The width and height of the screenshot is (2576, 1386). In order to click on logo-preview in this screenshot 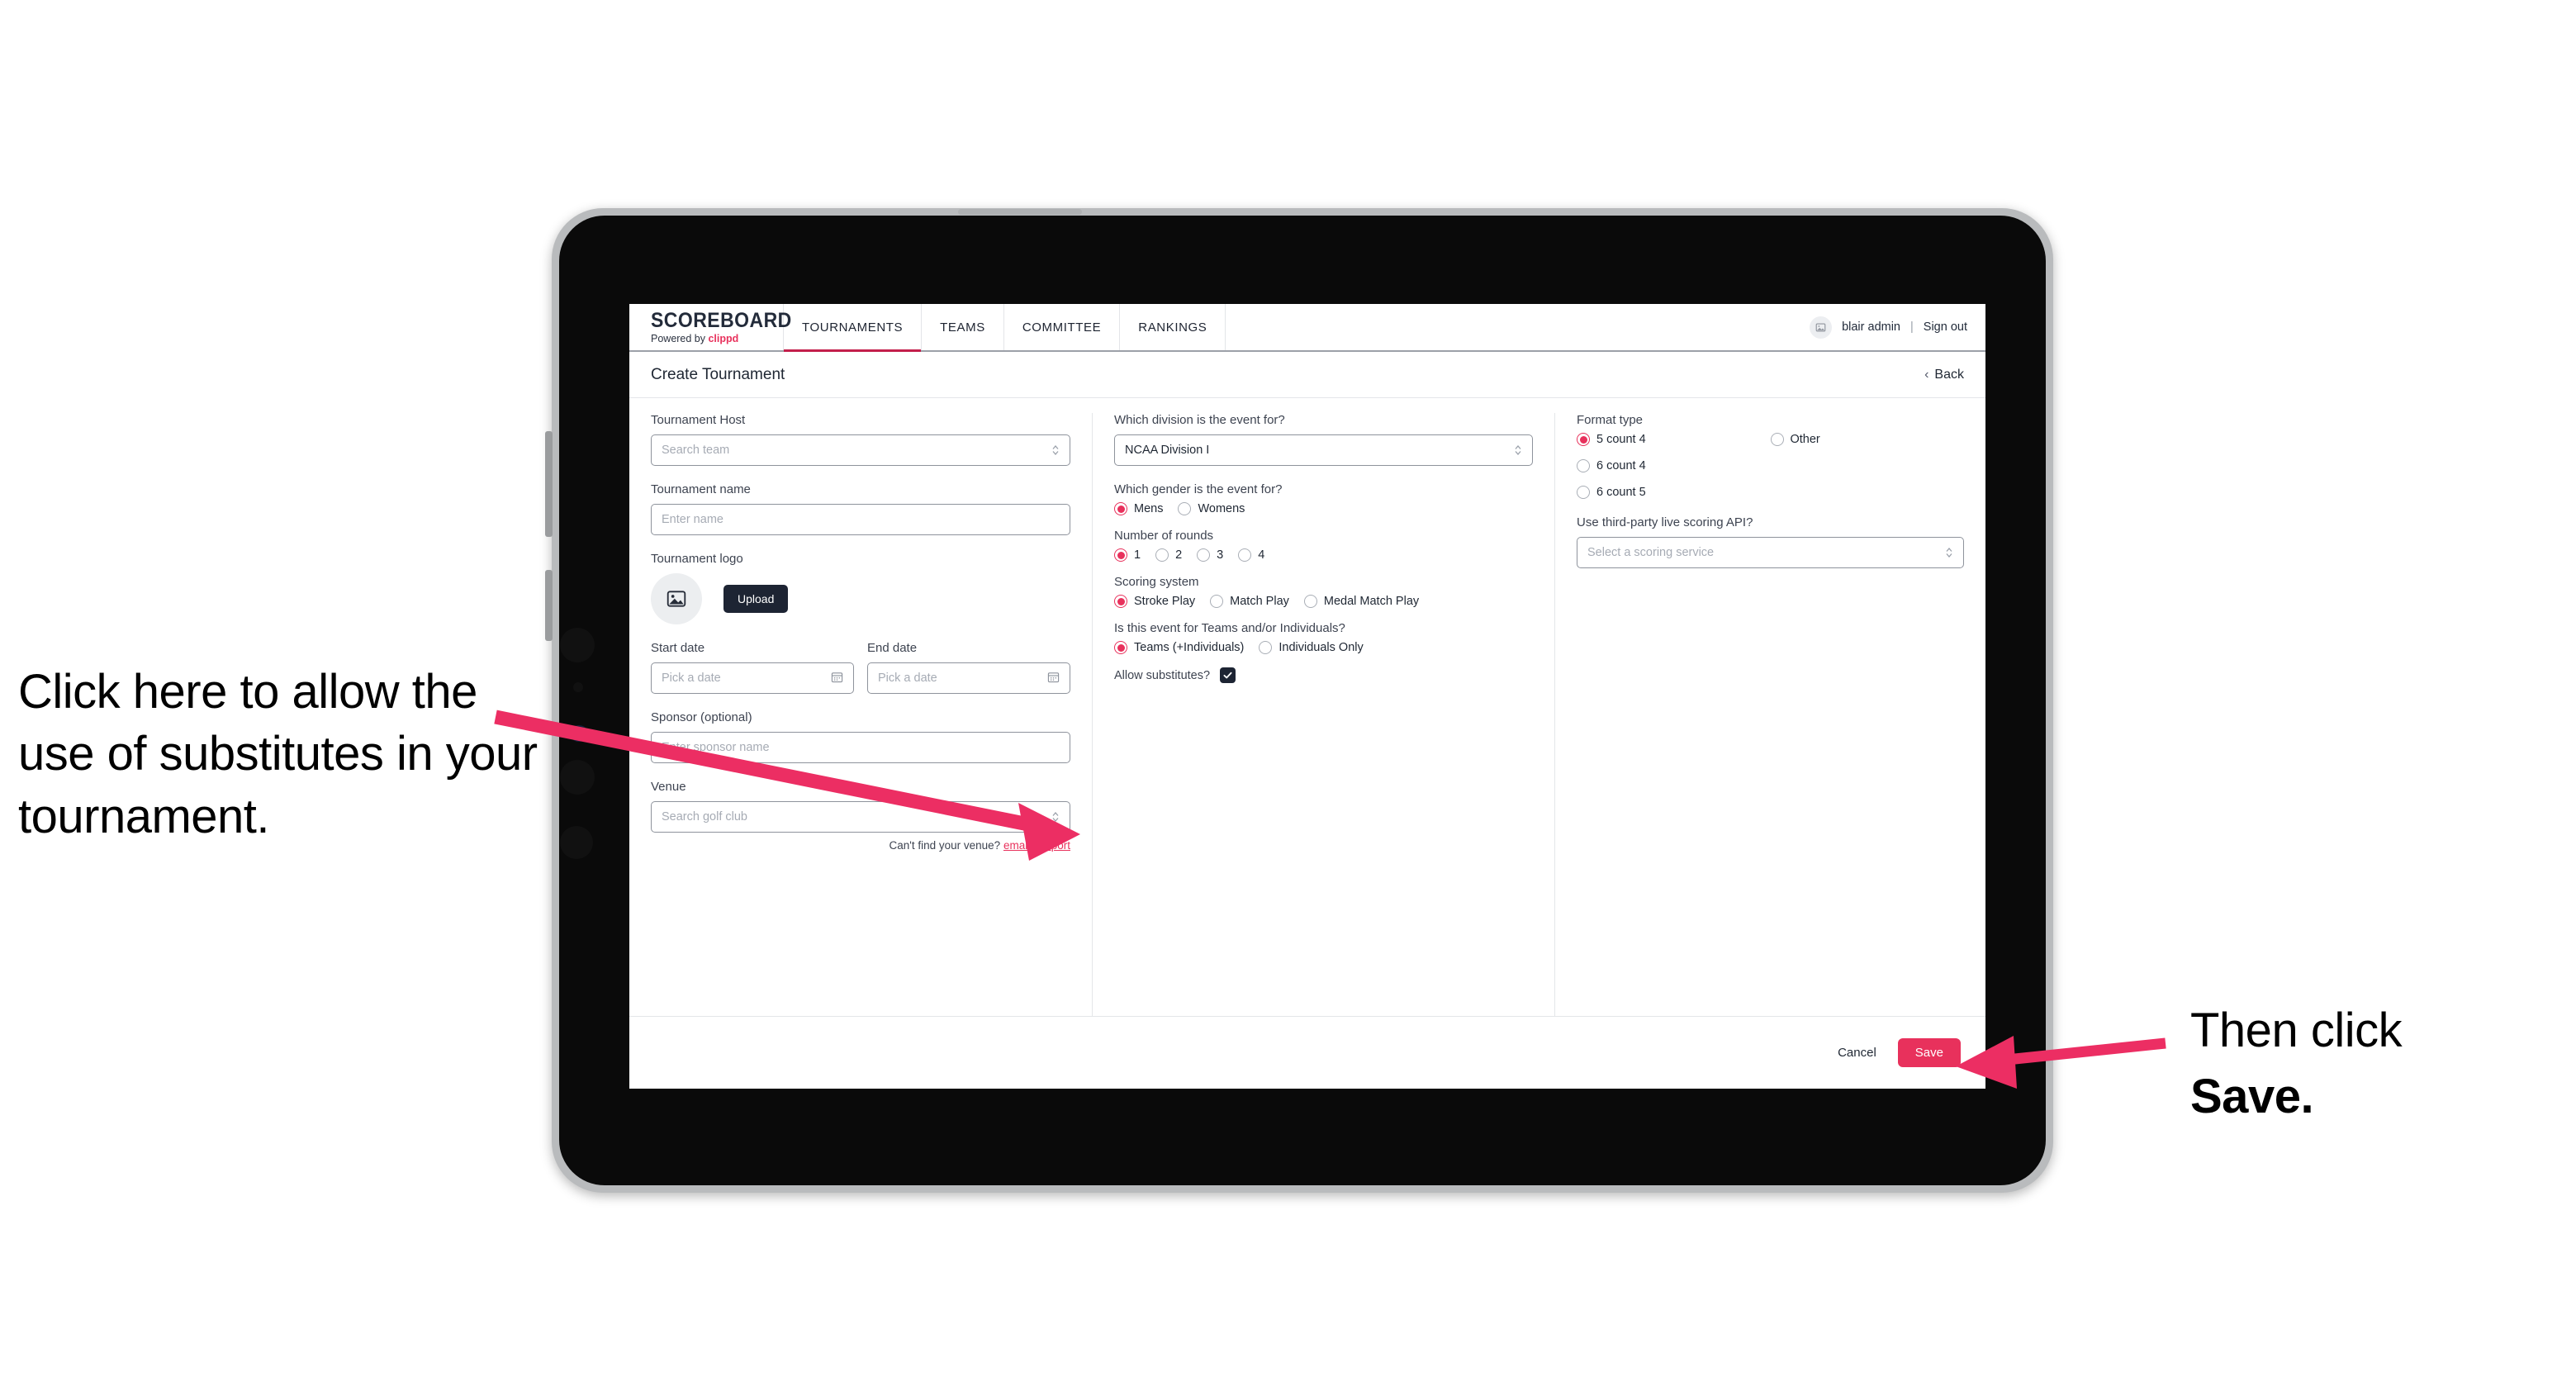, I will do `click(676, 598)`.